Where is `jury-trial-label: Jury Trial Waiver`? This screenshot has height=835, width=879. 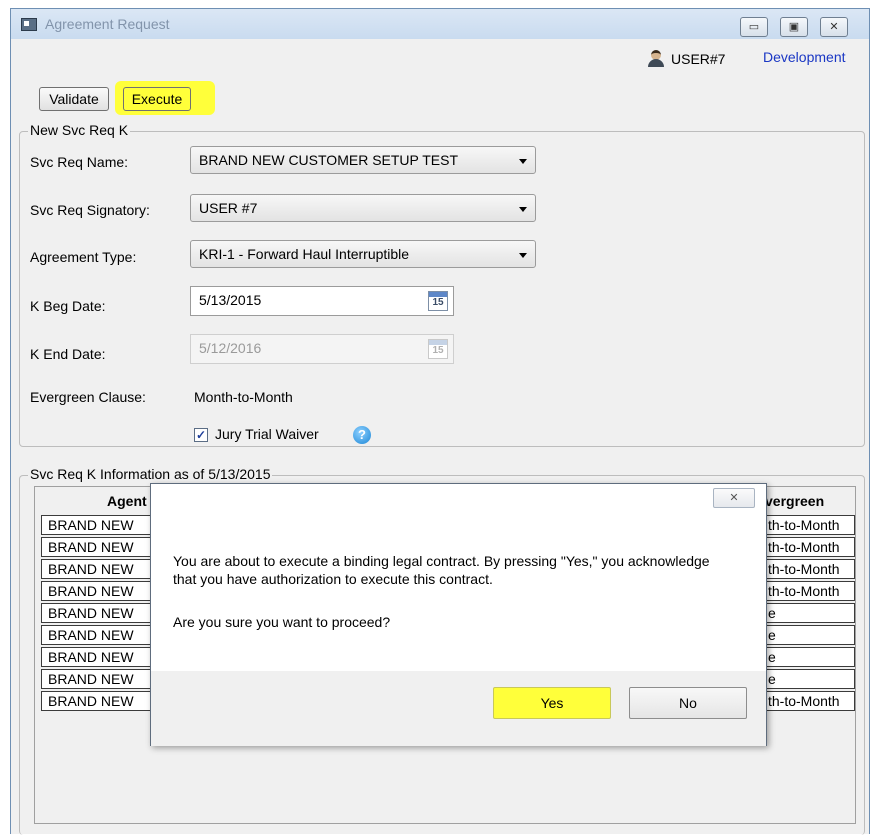 jury-trial-label: Jury Trial Waiver is located at coordinates (267, 434).